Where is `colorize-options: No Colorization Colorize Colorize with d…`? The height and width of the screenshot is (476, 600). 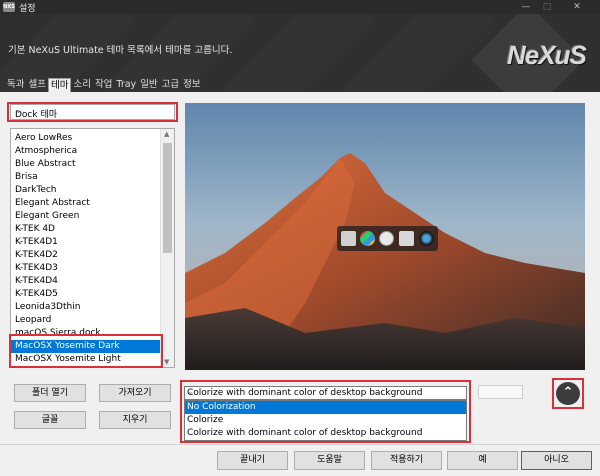 colorize-options: No Colorization Colorize Colorize with d… is located at coordinates (325, 420).